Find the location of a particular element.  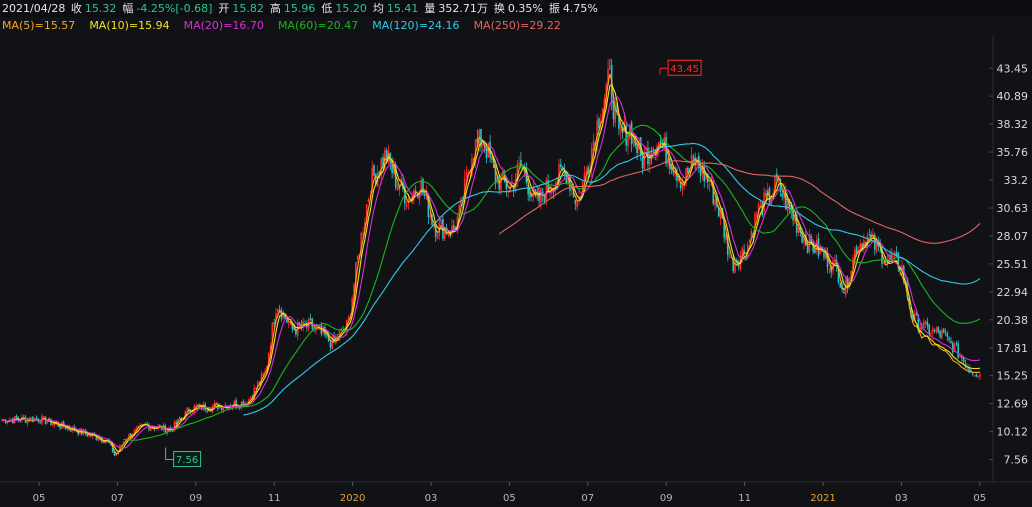

ma-legend-item: MA(250)=29.22 is located at coordinates (517, 25).